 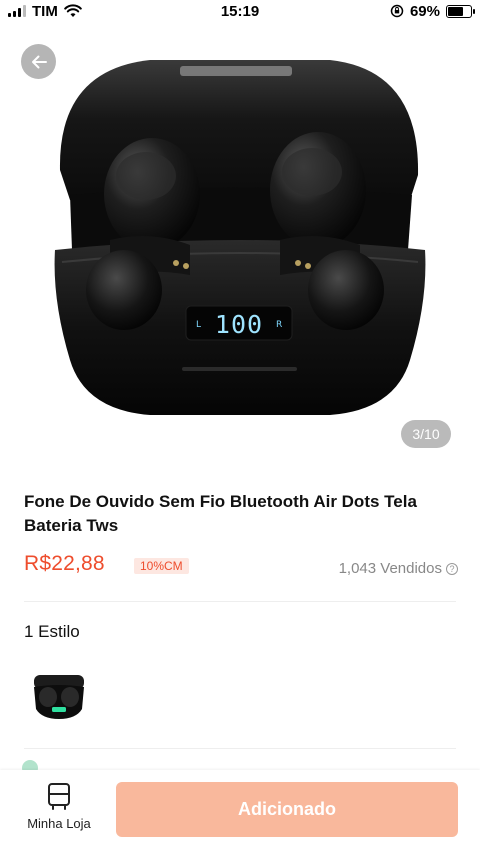 I want to click on status-left: TIM, so click(x=45, y=11).